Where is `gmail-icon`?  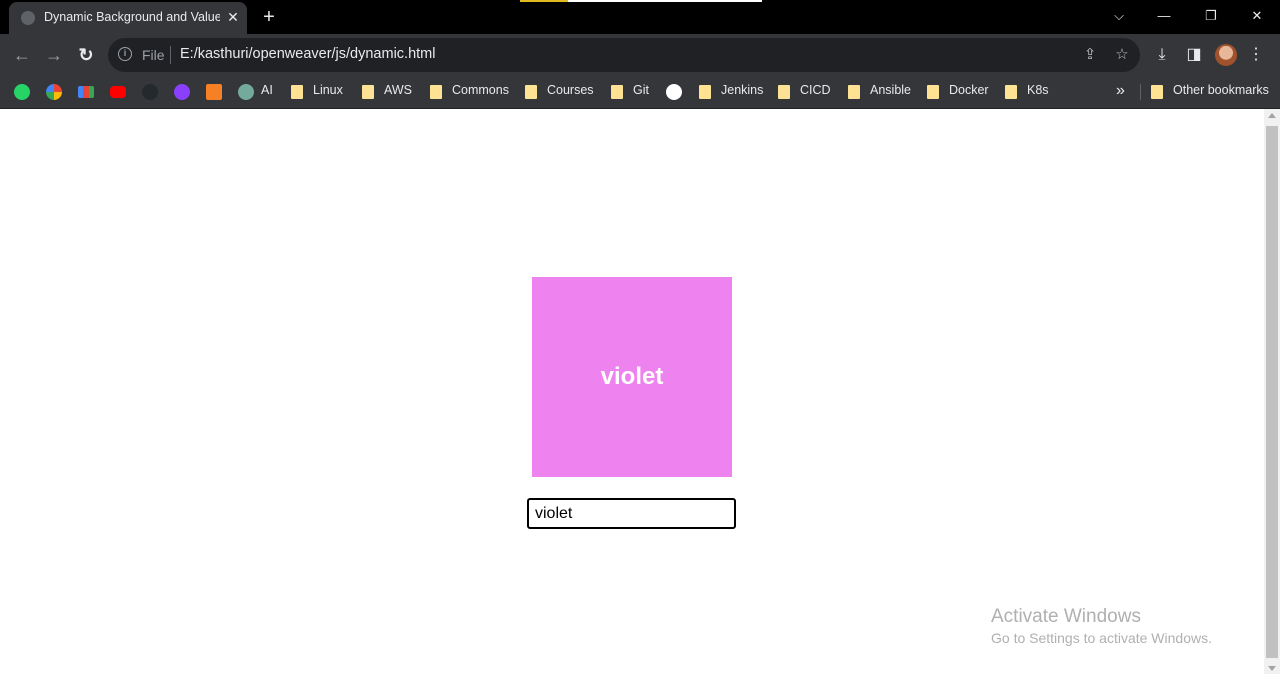 gmail-icon is located at coordinates (86, 92).